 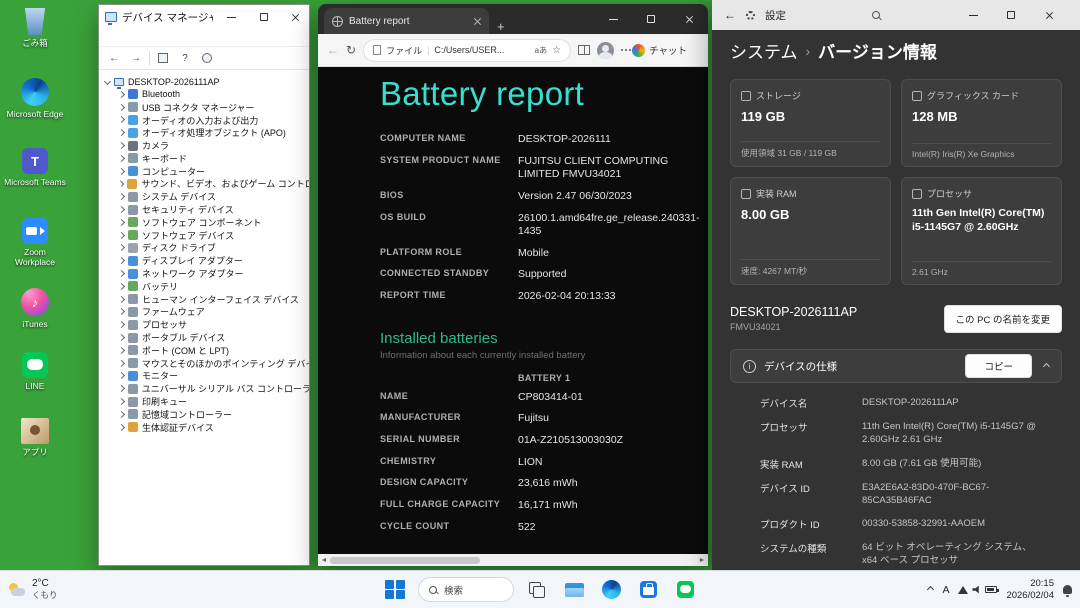 I want to click on help-icon: ?, so click(x=185, y=58).